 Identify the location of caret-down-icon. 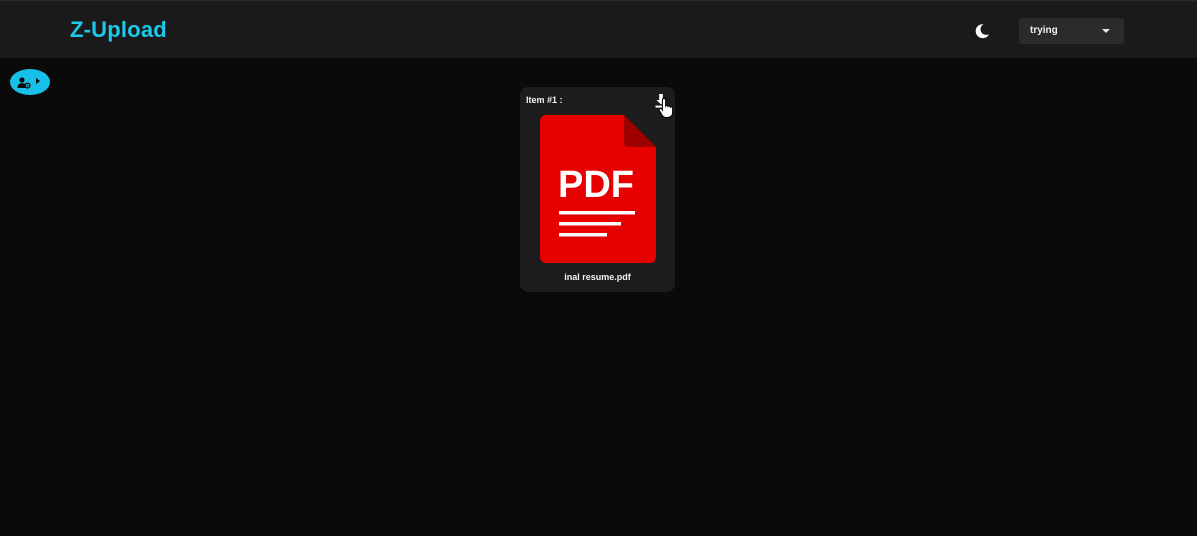
(1106, 31).